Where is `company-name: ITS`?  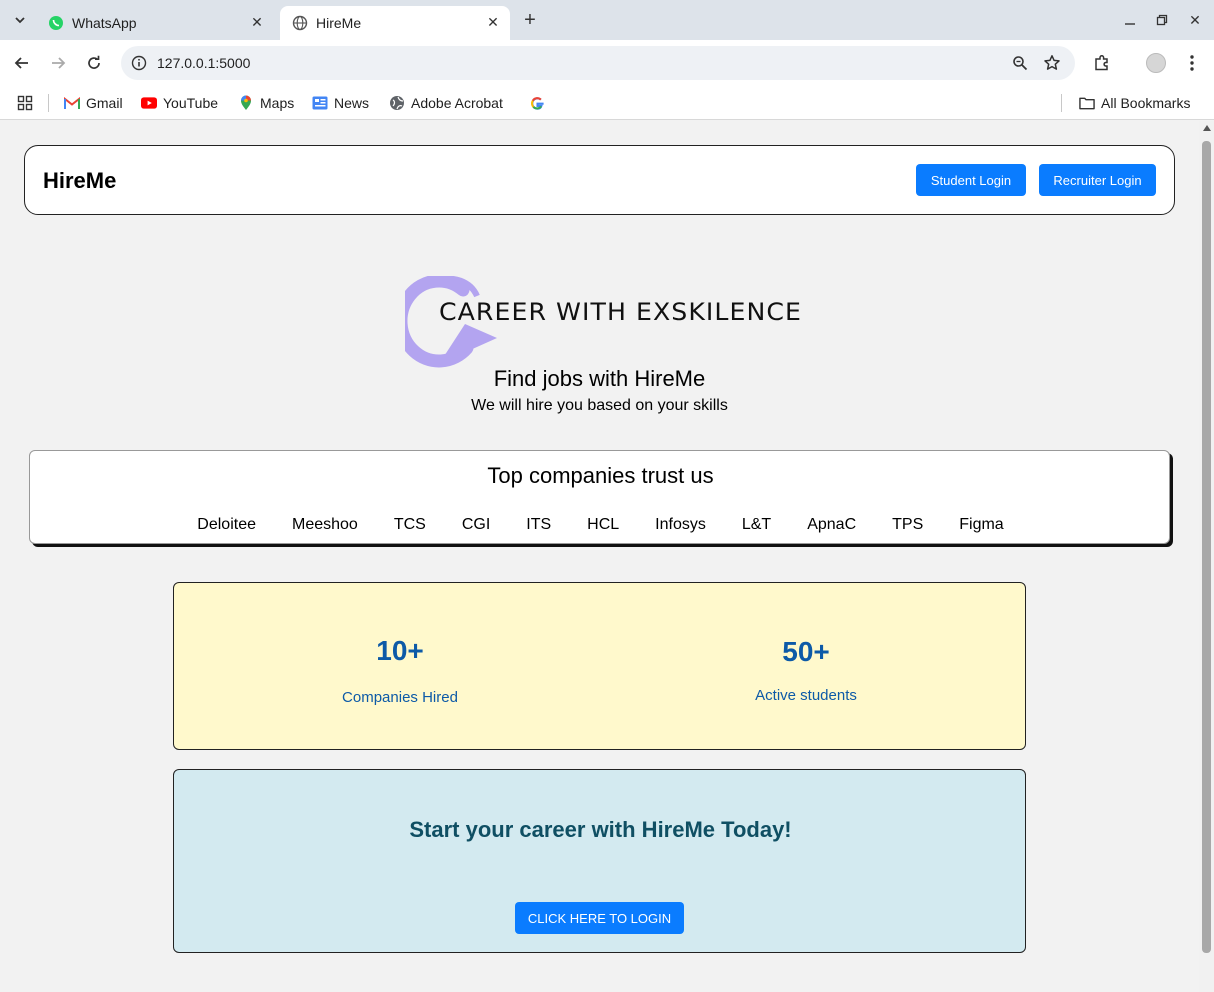 company-name: ITS is located at coordinates (539, 524).